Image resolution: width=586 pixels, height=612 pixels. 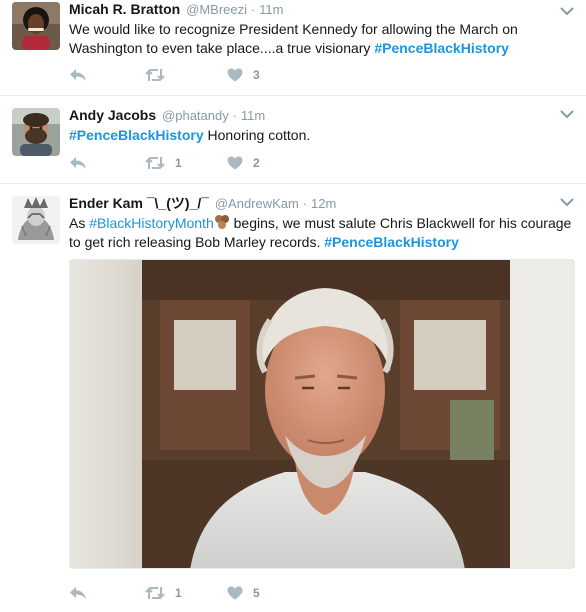 What do you see at coordinates (256, 163) in the screenshot?
I see `like-count: 2` at bounding box center [256, 163].